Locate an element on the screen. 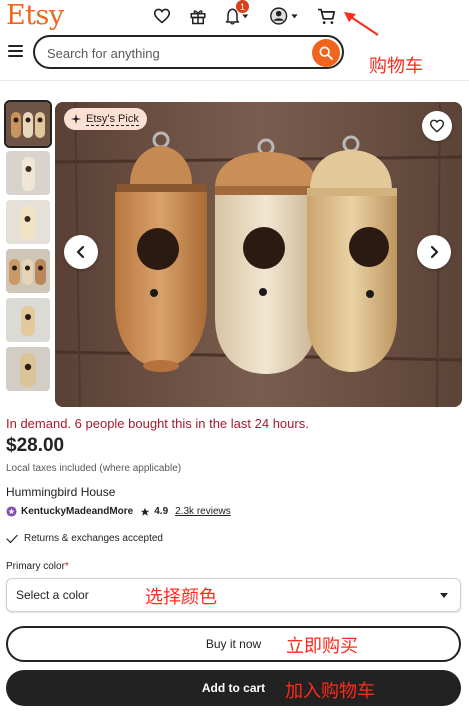  previous-image-button is located at coordinates (81, 252).